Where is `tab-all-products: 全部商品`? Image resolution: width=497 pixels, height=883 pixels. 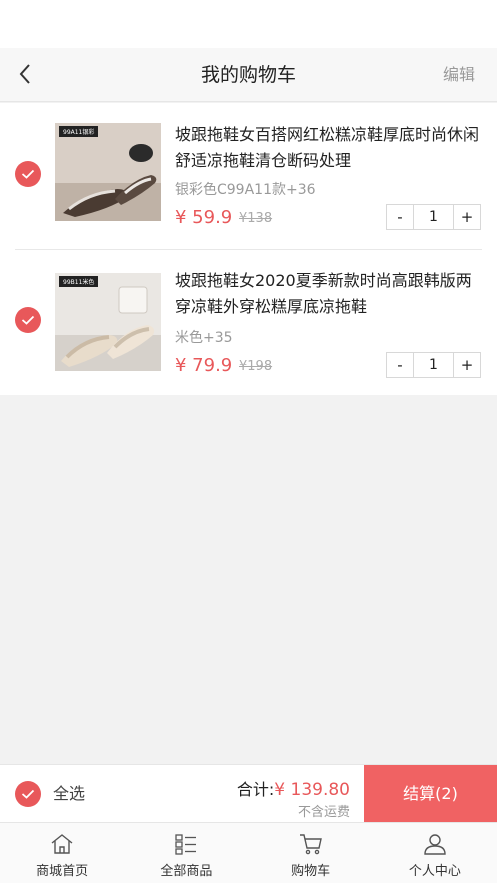
tab-all-products: 全部商品 is located at coordinates (186, 853).